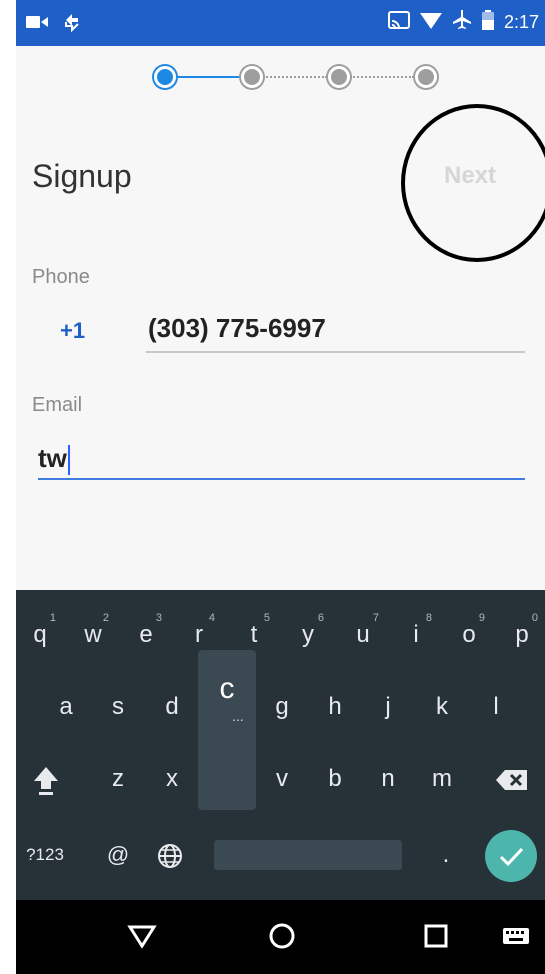 This screenshot has width=545, height=974. Describe the element at coordinates (57, 405) in the screenshot. I see `email-label: Email` at that location.